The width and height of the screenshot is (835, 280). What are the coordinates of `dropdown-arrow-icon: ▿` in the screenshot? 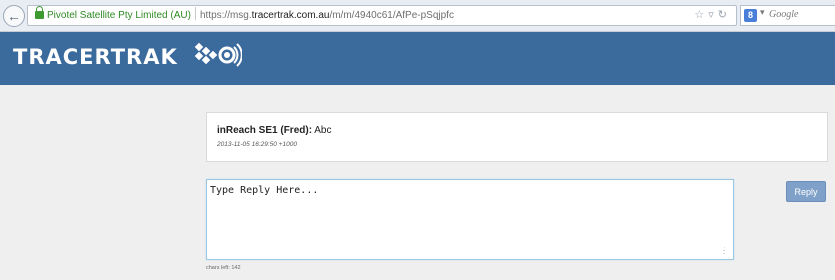 It's located at (713, 15).